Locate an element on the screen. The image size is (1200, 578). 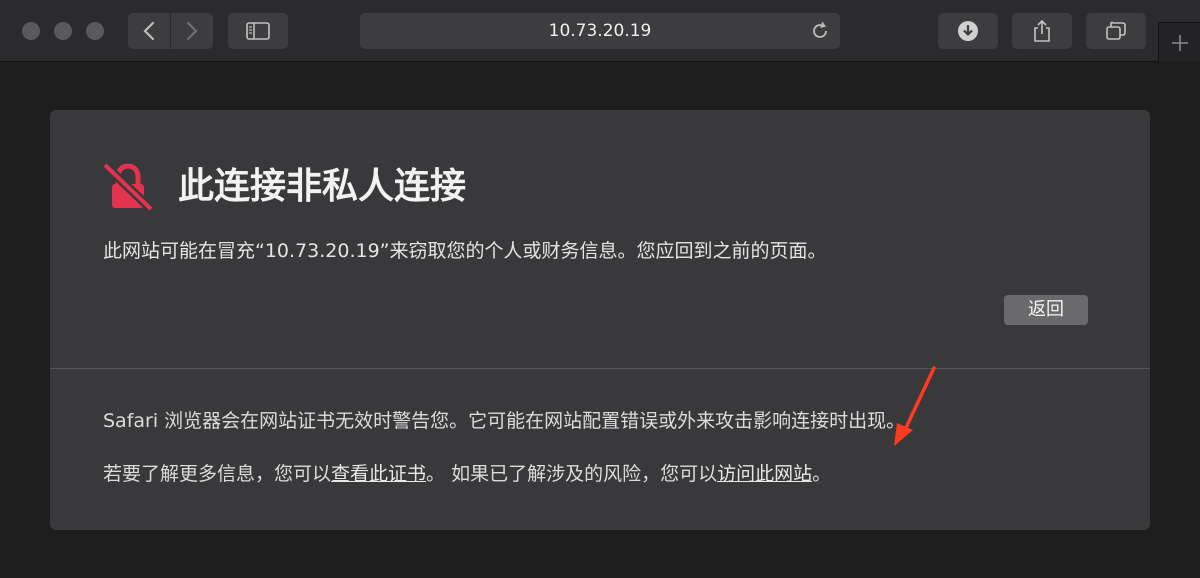
broken-lock-icon is located at coordinates (128, 187).